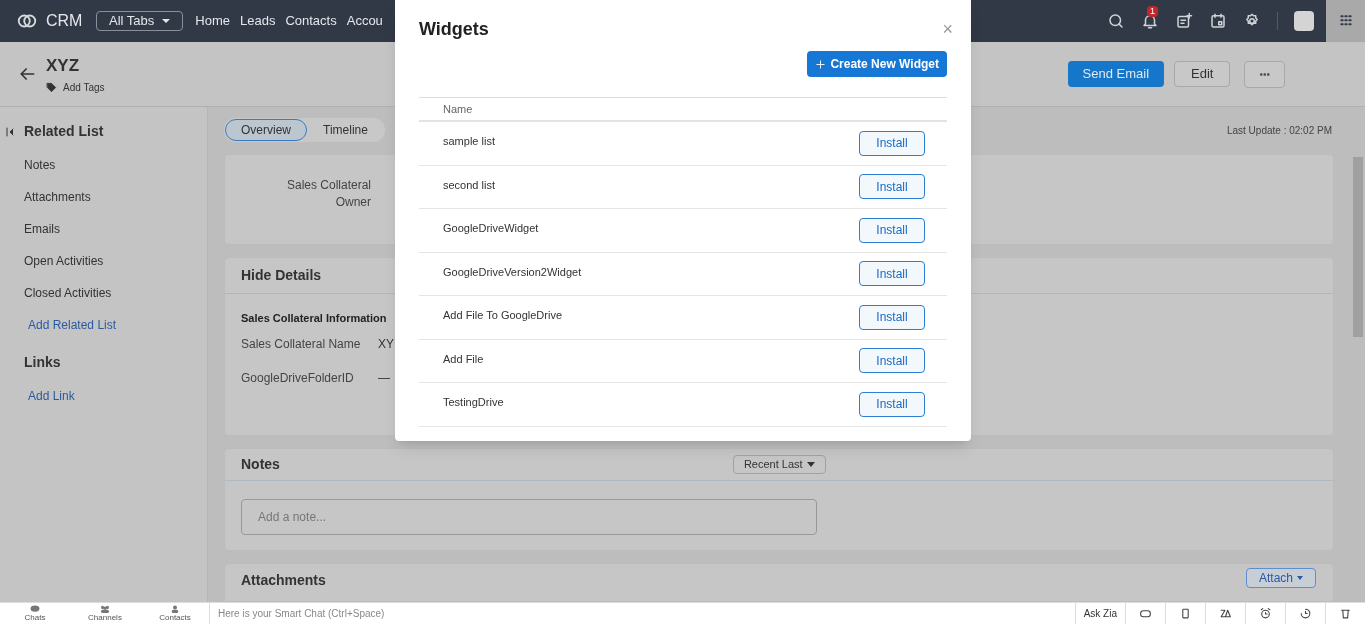 The image size is (1365, 624). What do you see at coordinates (10, 131) in the screenshot?
I see `collapse-icon` at bounding box center [10, 131].